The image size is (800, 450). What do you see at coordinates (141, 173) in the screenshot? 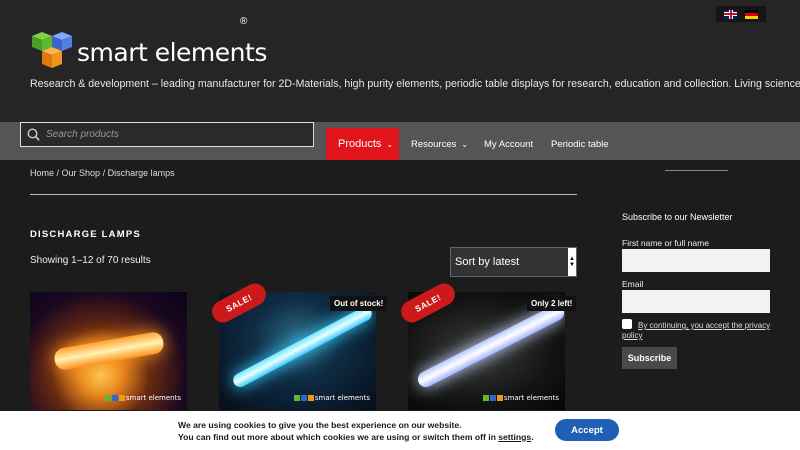
I see `breadcrumb-current: Discharge lamps` at bounding box center [141, 173].